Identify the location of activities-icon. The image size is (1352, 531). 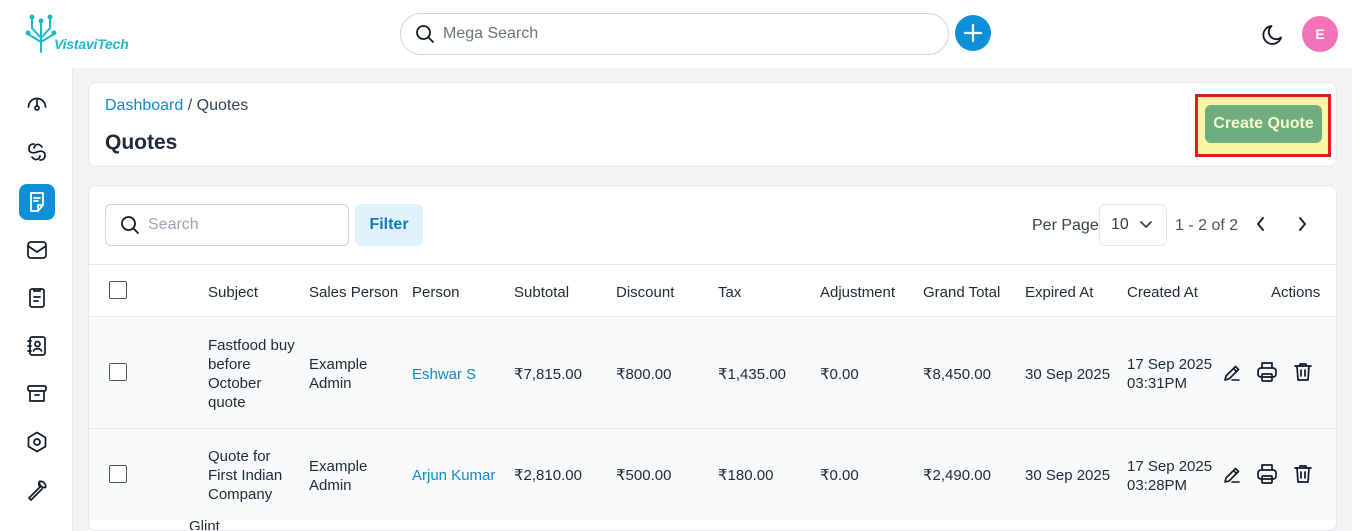
(37, 298).